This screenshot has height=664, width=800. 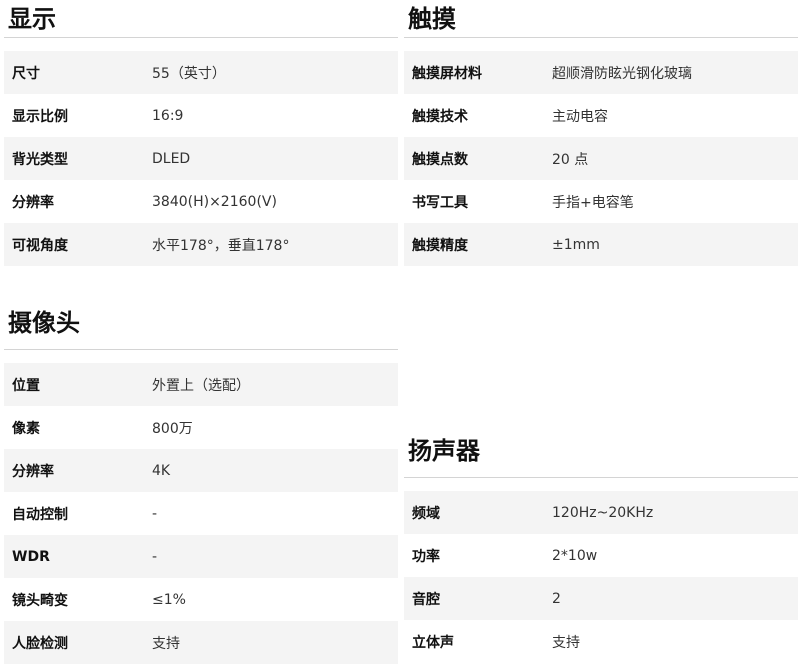 What do you see at coordinates (40, 159) in the screenshot?
I see `spec-key: 背光类型` at bounding box center [40, 159].